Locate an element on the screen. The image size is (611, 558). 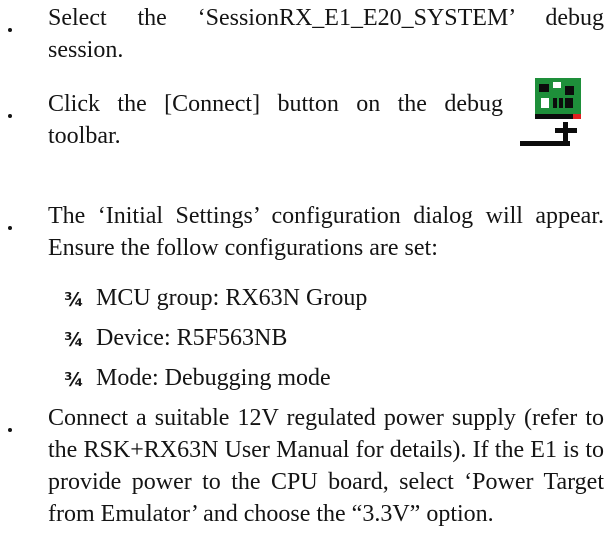
setting-mcu-group: MCU group: RX63N Group is located at coordinates (232, 298).